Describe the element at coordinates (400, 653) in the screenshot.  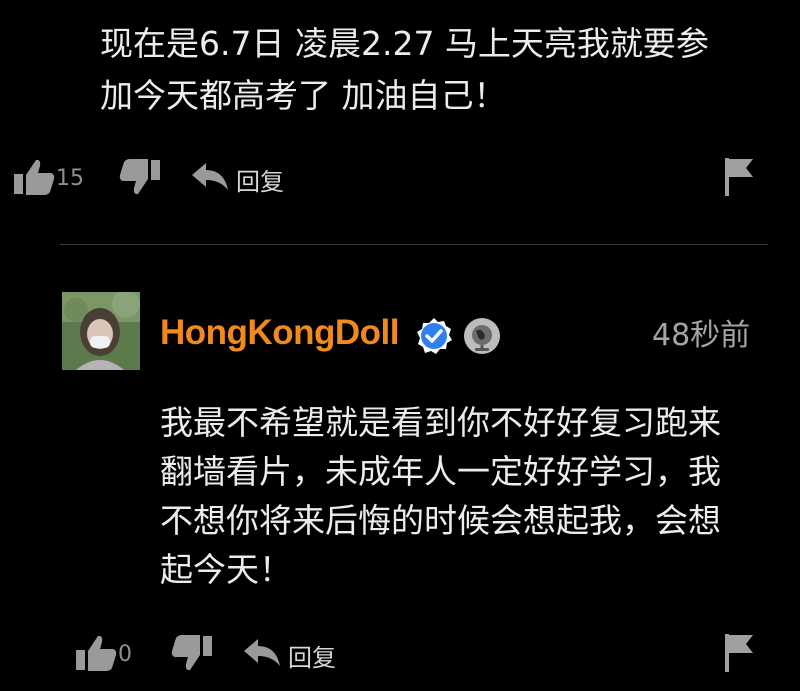
I see `reply-comment-actions: 0 回复` at that location.